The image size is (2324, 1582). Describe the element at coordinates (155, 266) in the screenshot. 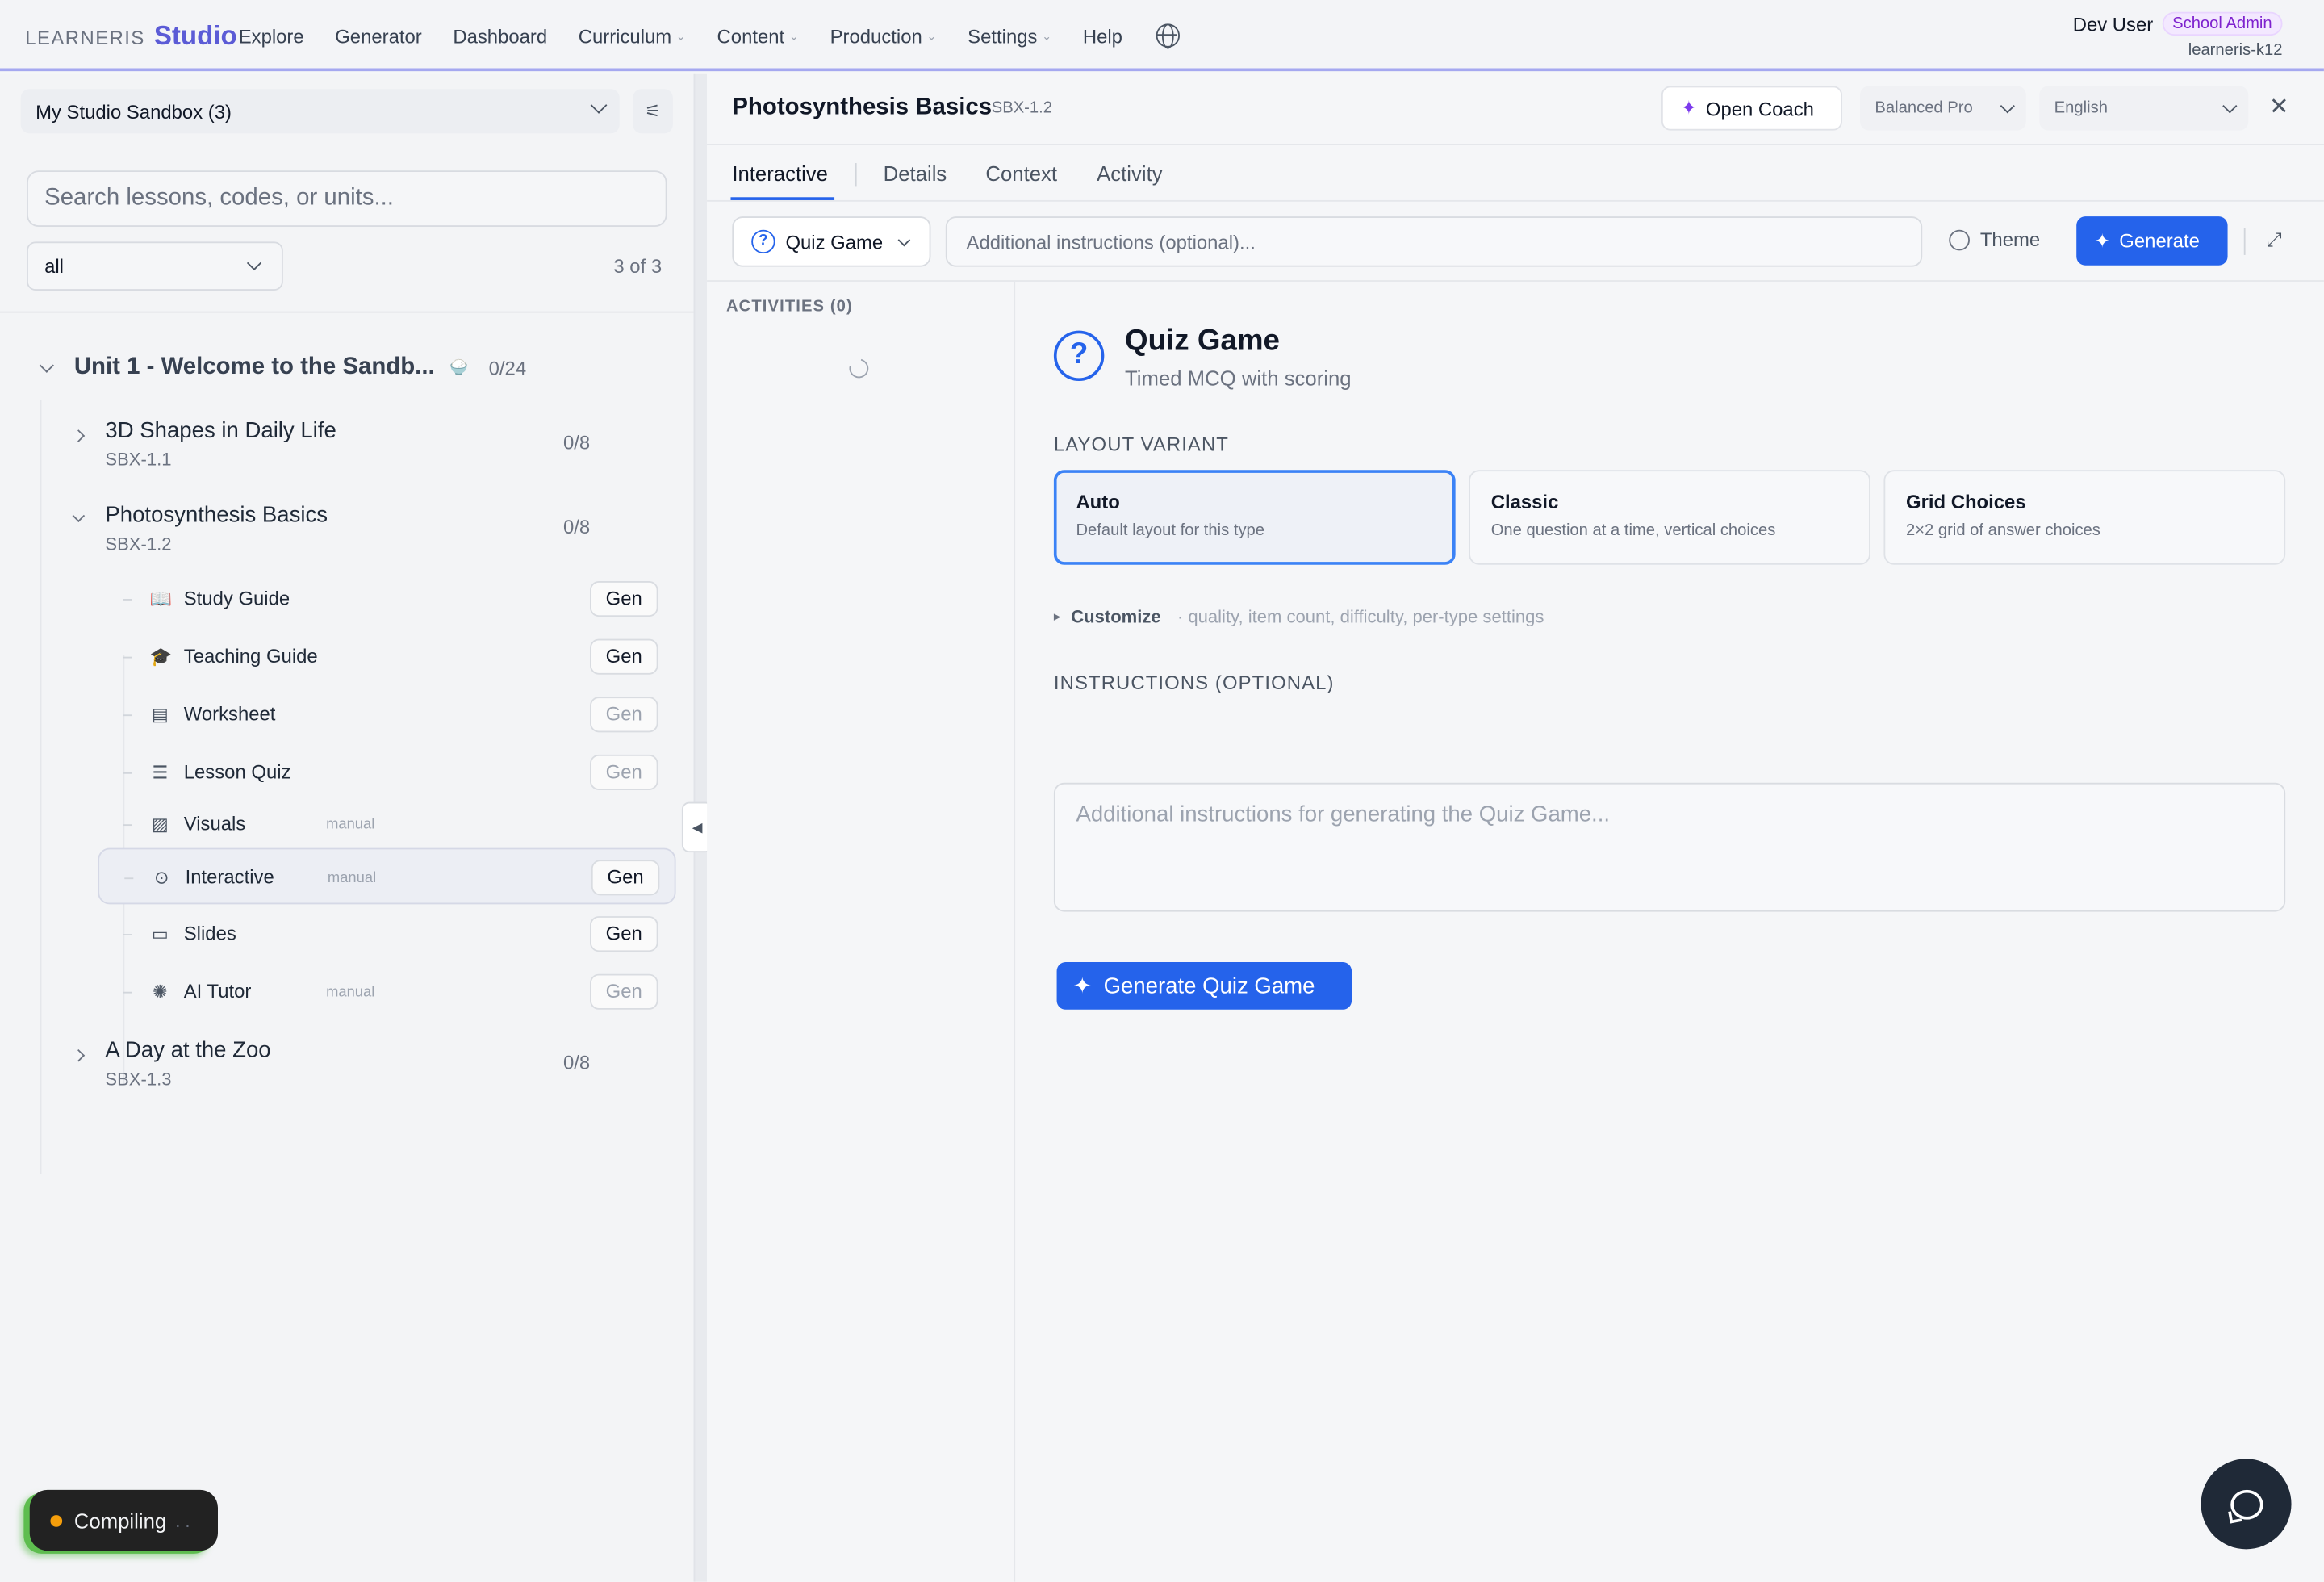

I see `status-filter-select: all` at that location.